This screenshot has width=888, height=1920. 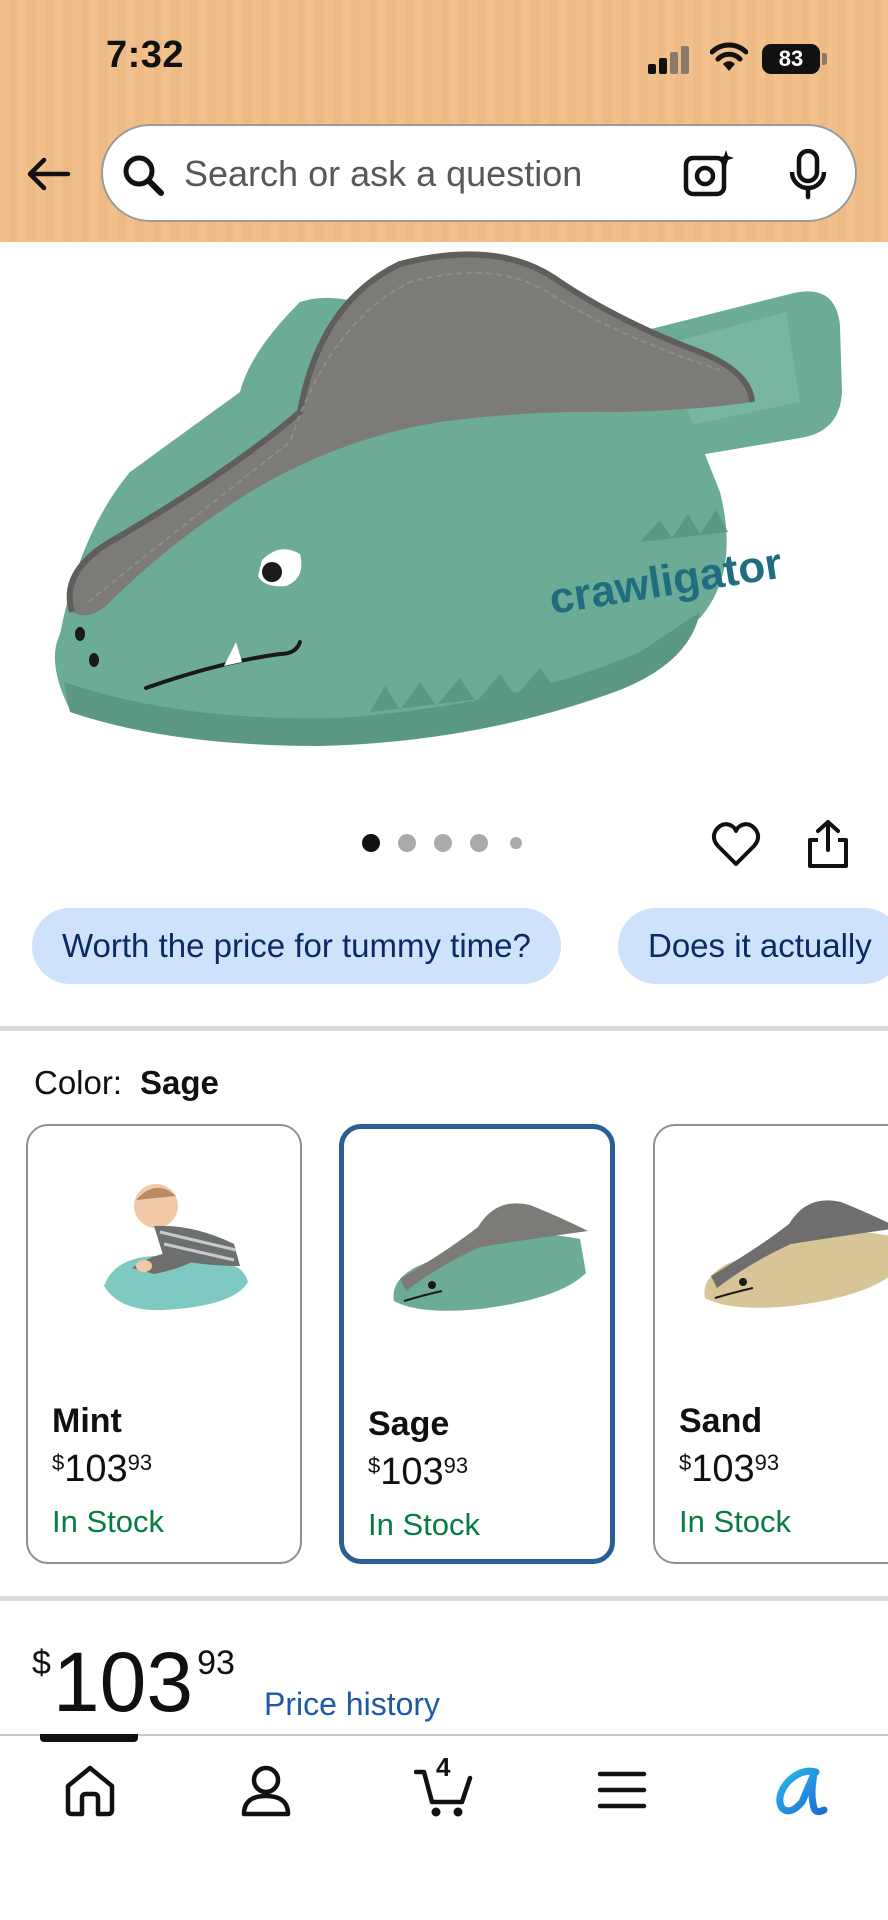 What do you see at coordinates (796, 1254) in the screenshot?
I see `swatch-image-sand` at bounding box center [796, 1254].